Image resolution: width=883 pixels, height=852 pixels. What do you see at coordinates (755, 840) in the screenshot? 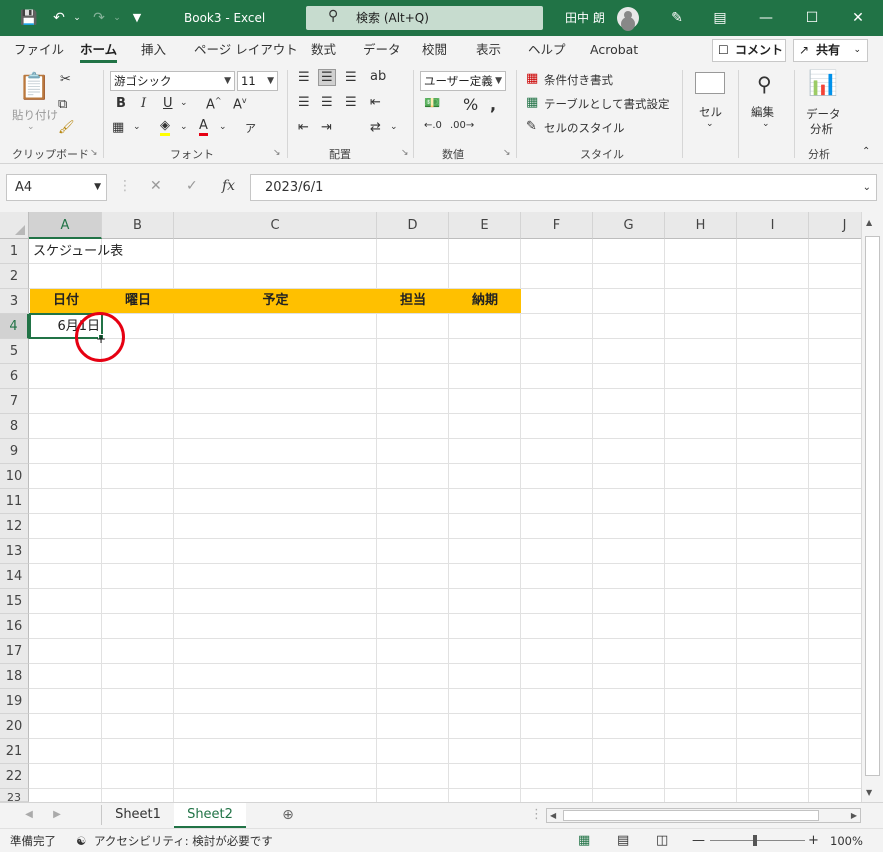
I see `zoom-slider-thumb` at bounding box center [755, 840].